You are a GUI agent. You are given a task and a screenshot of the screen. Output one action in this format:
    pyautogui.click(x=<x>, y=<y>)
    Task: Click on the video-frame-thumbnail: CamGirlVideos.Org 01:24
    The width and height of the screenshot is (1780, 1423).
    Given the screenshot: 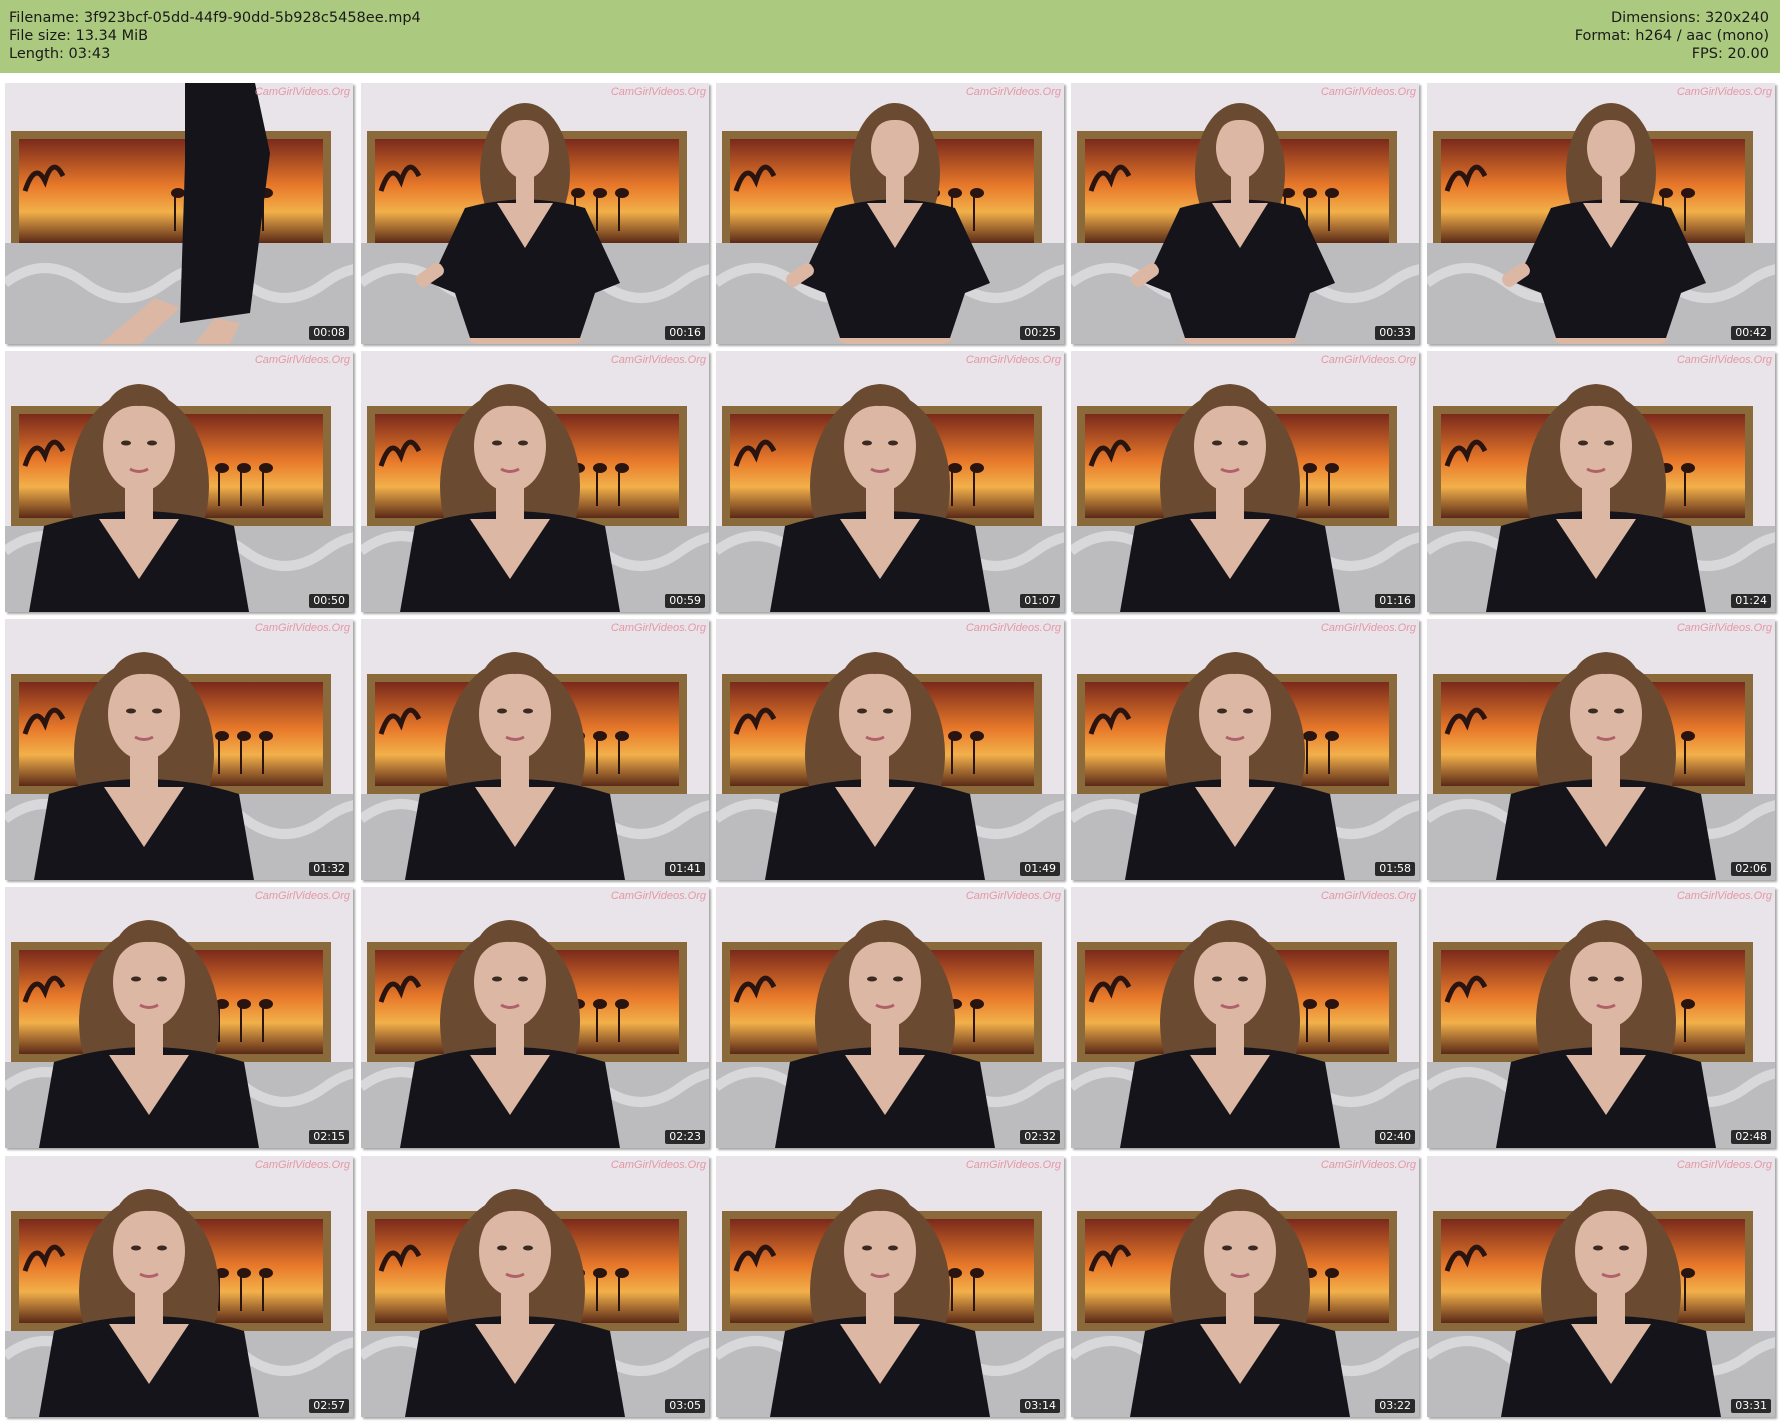 What is the action you would take?
    pyautogui.click(x=1601, y=481)
    